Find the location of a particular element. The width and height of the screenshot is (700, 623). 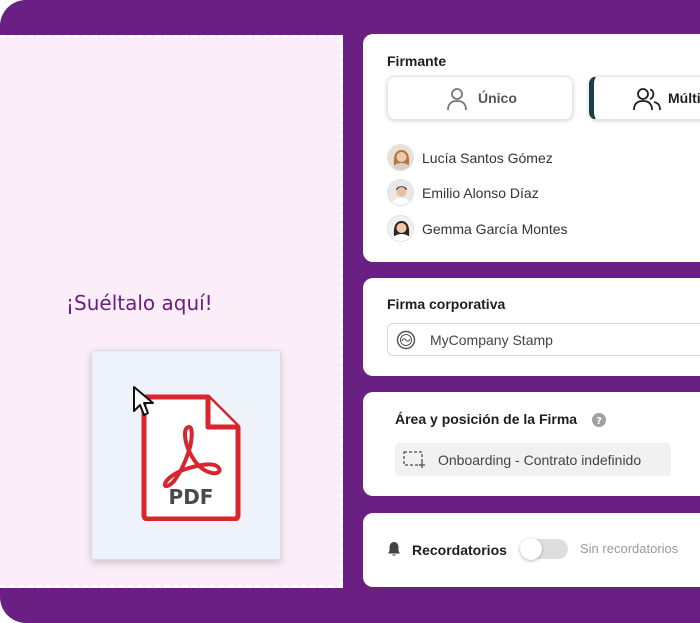

signer-name: Gemma García Montes is located at coordinates (495, 229).